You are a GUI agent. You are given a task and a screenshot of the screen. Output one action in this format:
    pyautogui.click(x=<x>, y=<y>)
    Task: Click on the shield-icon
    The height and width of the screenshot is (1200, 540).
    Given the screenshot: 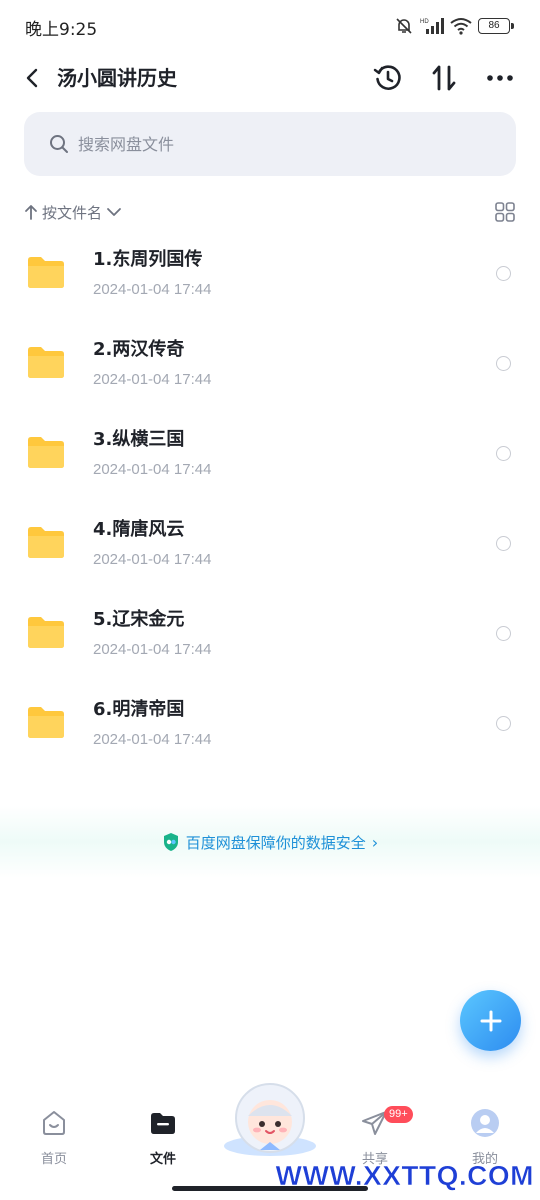 What is the action you would take?
    pyautogui.click(x=170, y=842)
    